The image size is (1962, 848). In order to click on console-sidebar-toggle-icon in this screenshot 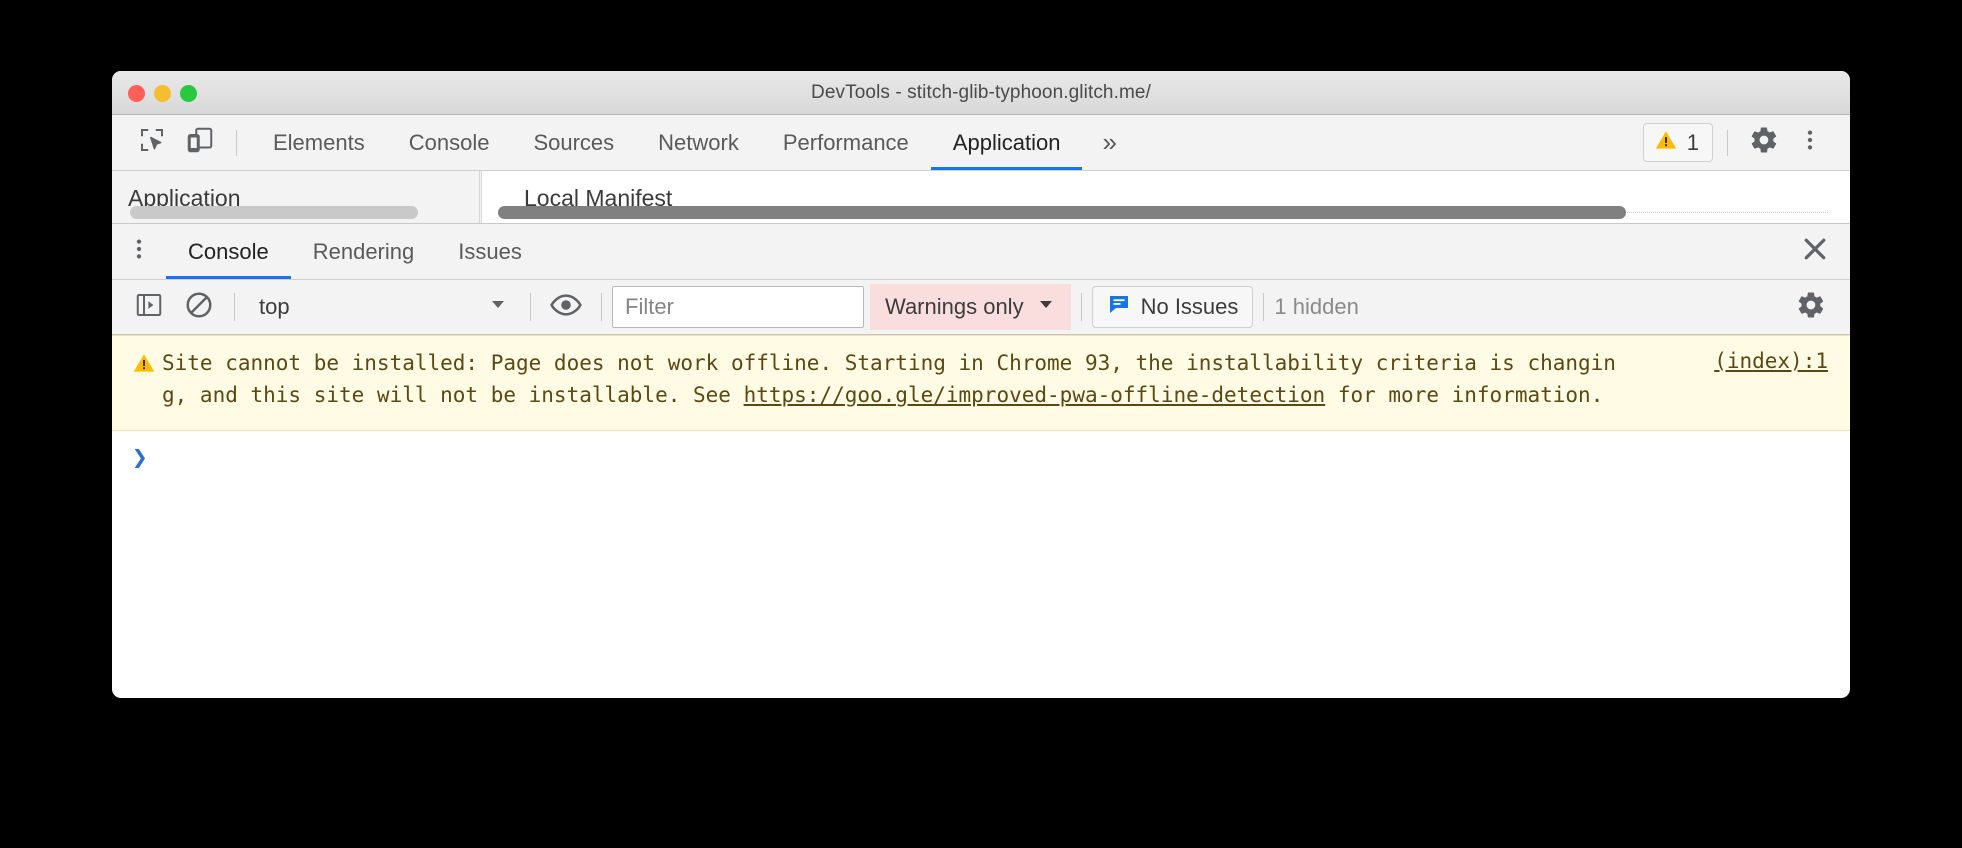, I will do `click(149, 307)`.